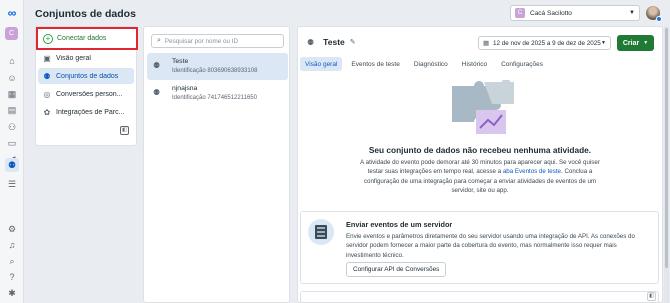 This screenshot has height=303, width=670. Describe the element at coordinates (217, 93) in the screenshot. I see `list-item: ⚉ njnajsna Identificação 741746512211650` at that location.